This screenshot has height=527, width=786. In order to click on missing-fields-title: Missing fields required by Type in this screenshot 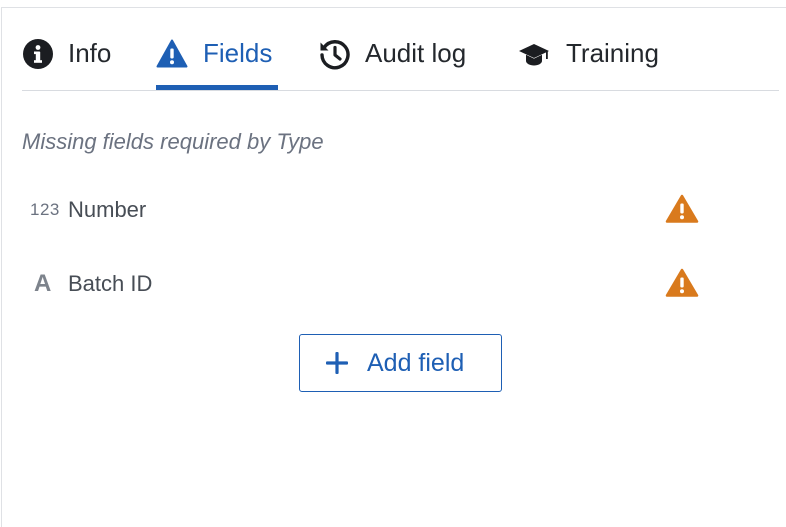, I will do `click(173, 141)`.